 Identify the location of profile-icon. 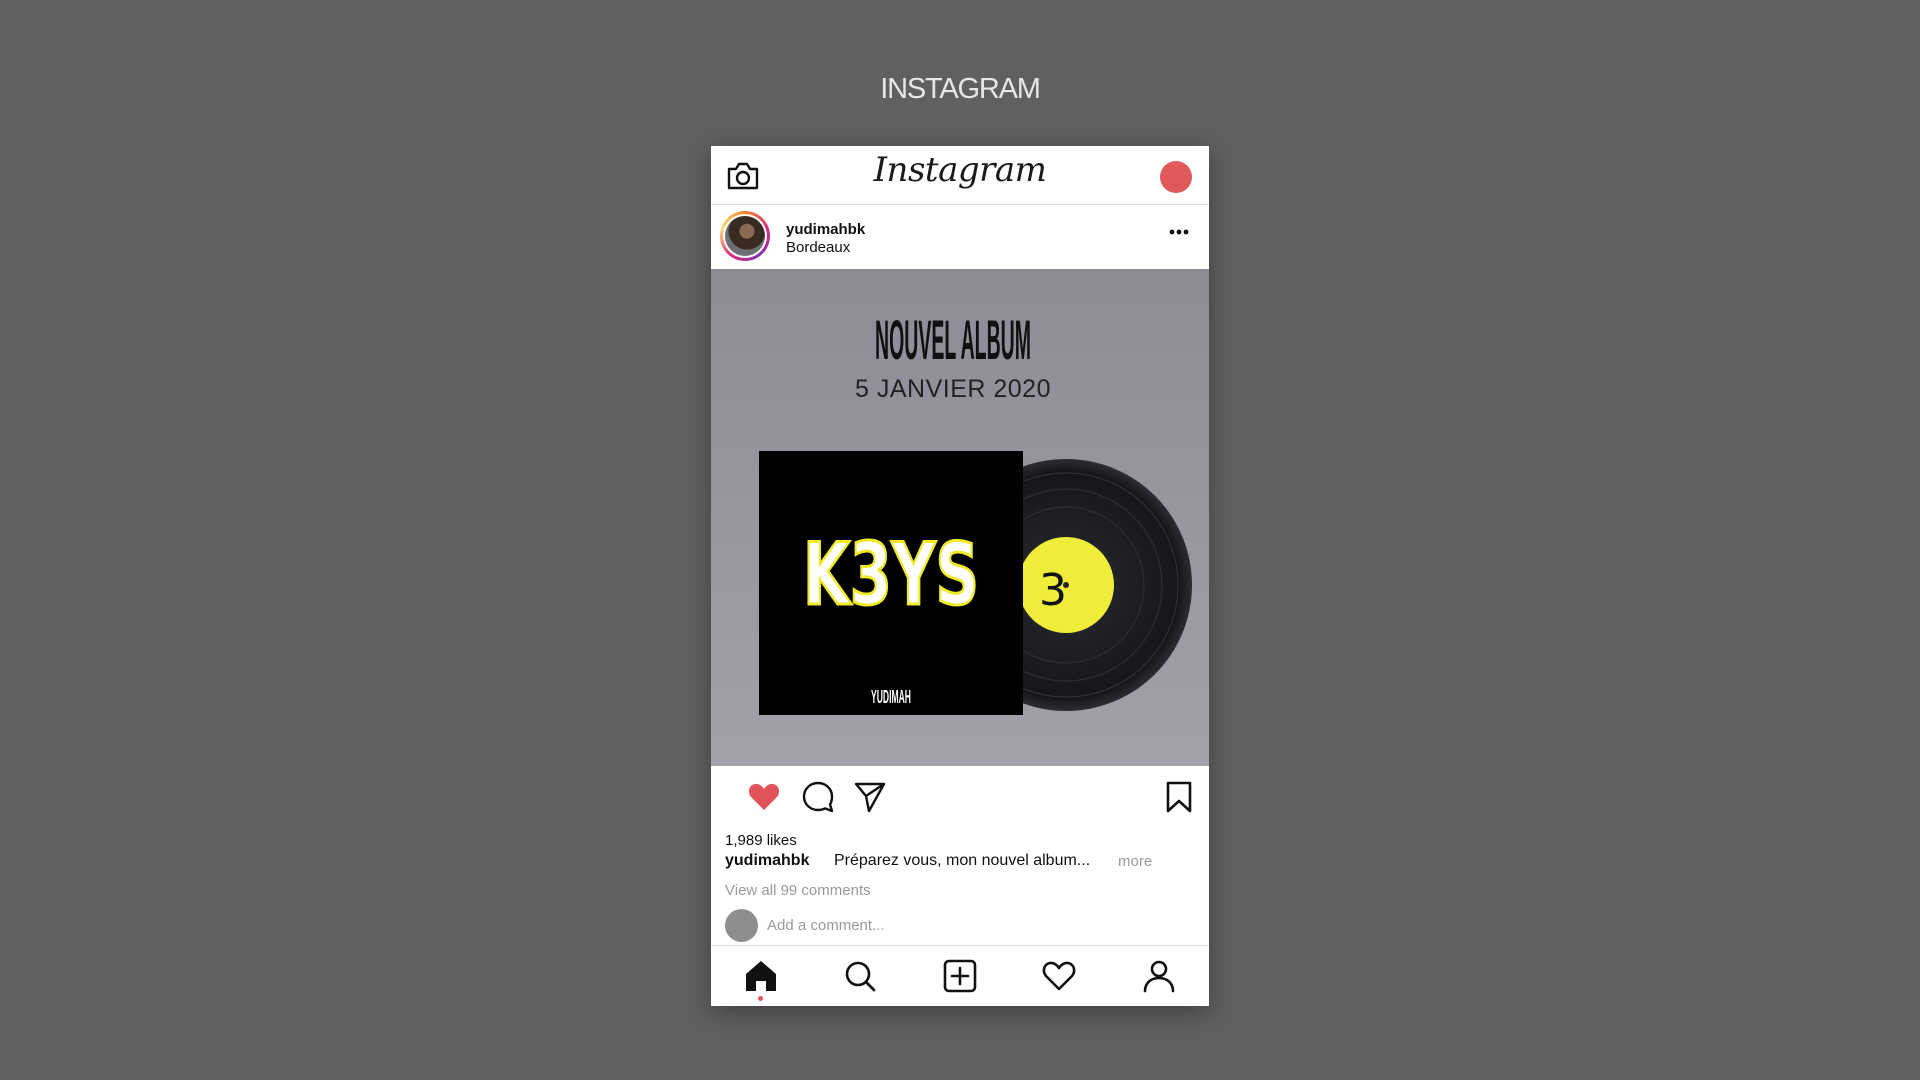
(1159, 976).